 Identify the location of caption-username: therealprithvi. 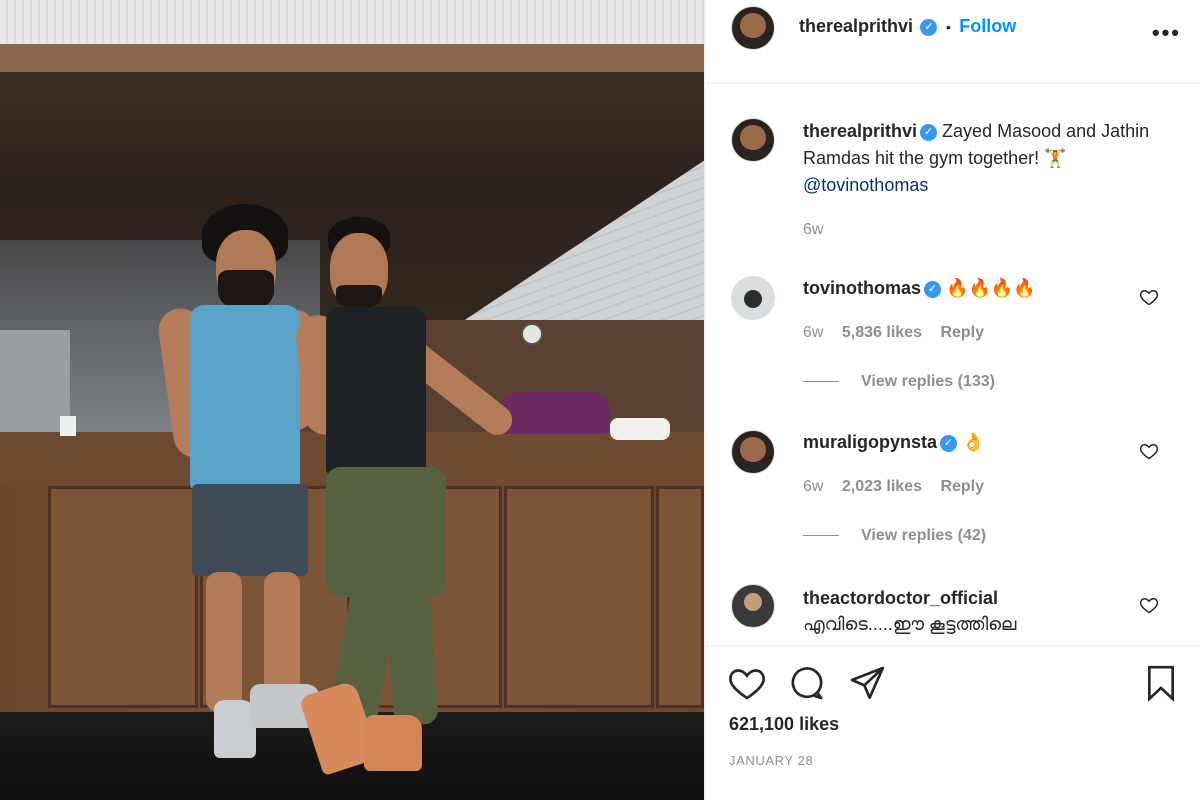
(860, 131).